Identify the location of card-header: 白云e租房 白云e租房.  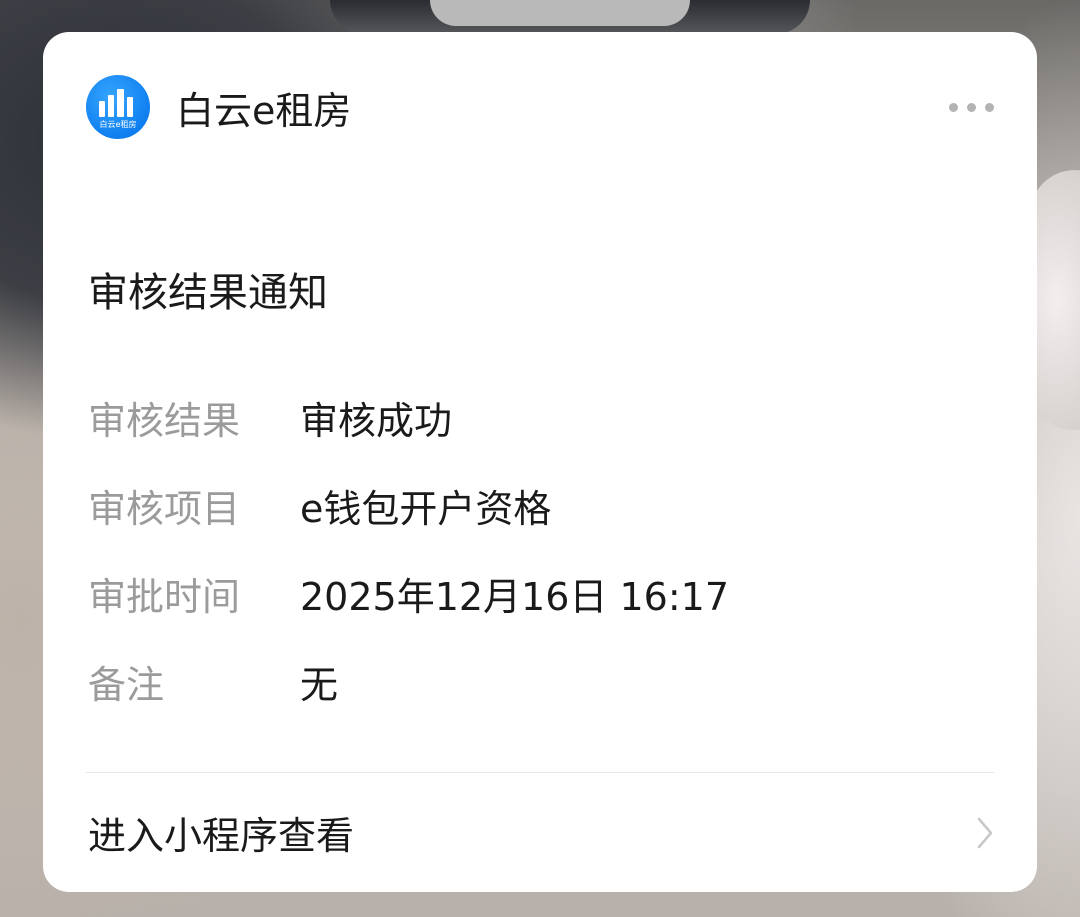
(540, 107).